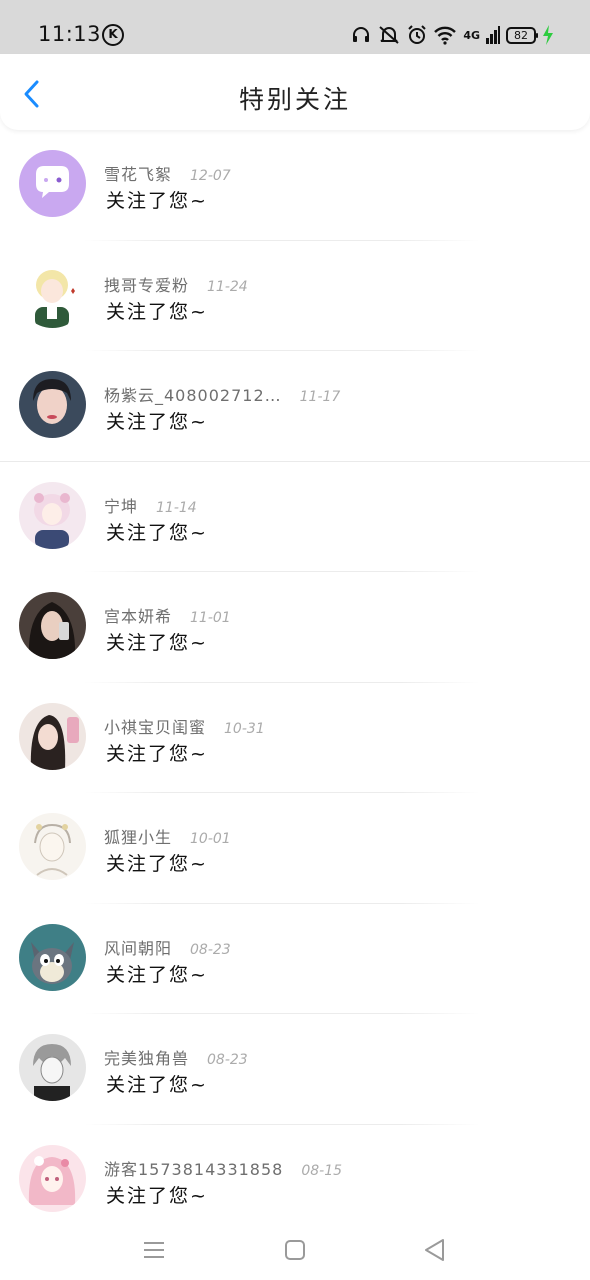 The width and height of the screenshot is (590, 1280). I want to click on mute-icon, so click(389, 35).